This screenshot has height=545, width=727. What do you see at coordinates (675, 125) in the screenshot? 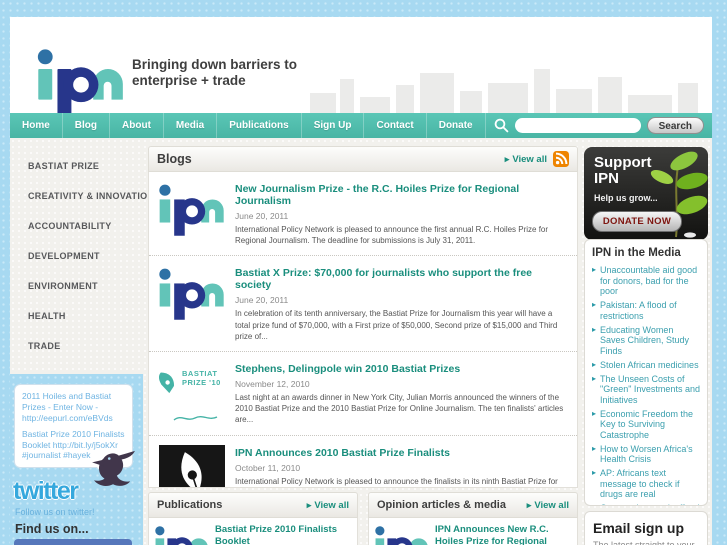
I see `search-button: Search` at bounding box center [675, 125].